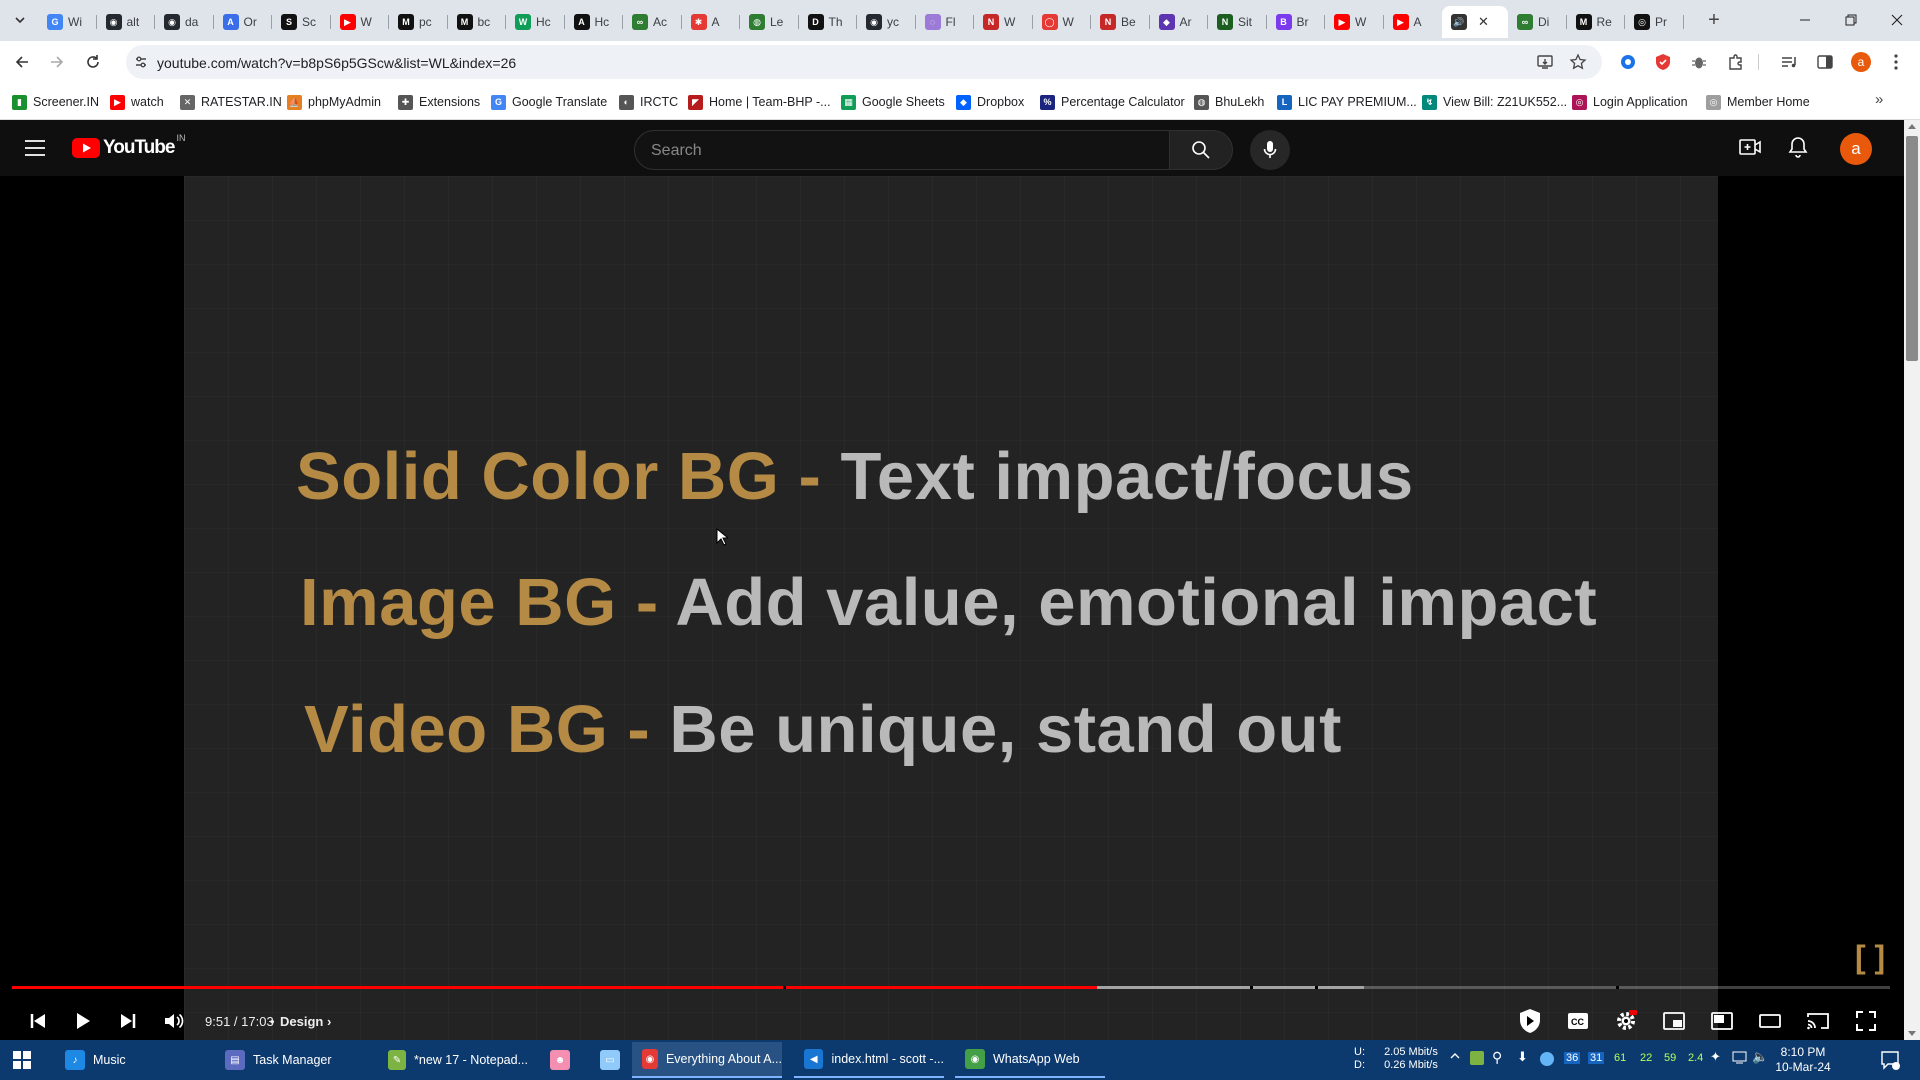 The width and height of the screenshot is (1920, 1080). I want to click on forward-icon, so click(57, 62).